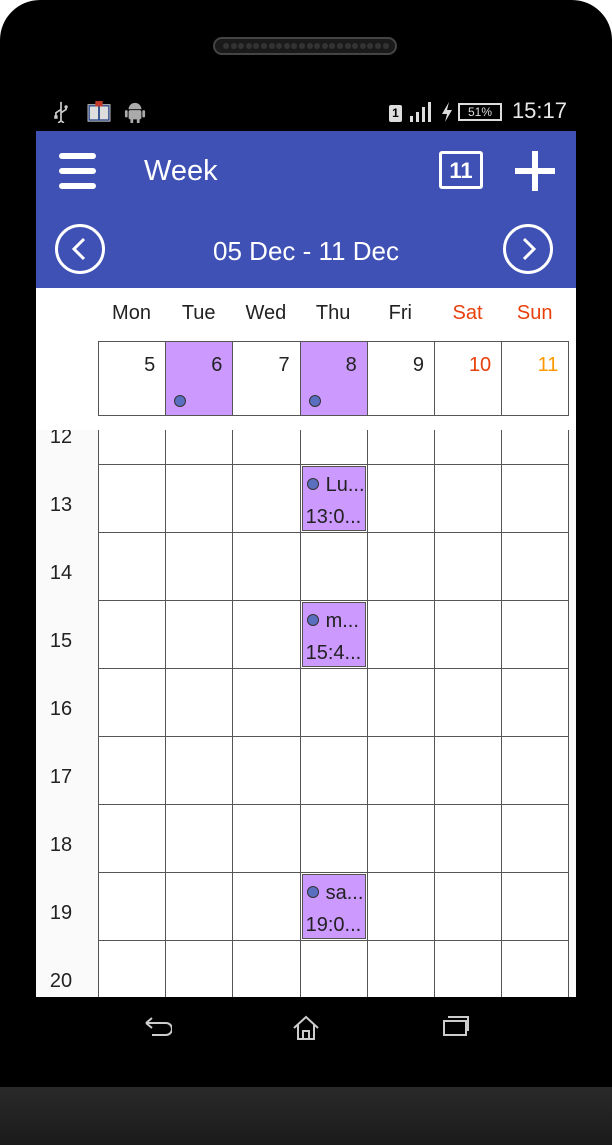  What do you see at coordinates (306, 172) in the screenshot?
I see `app-bar: Week 11` at bounding box center [306, 172].